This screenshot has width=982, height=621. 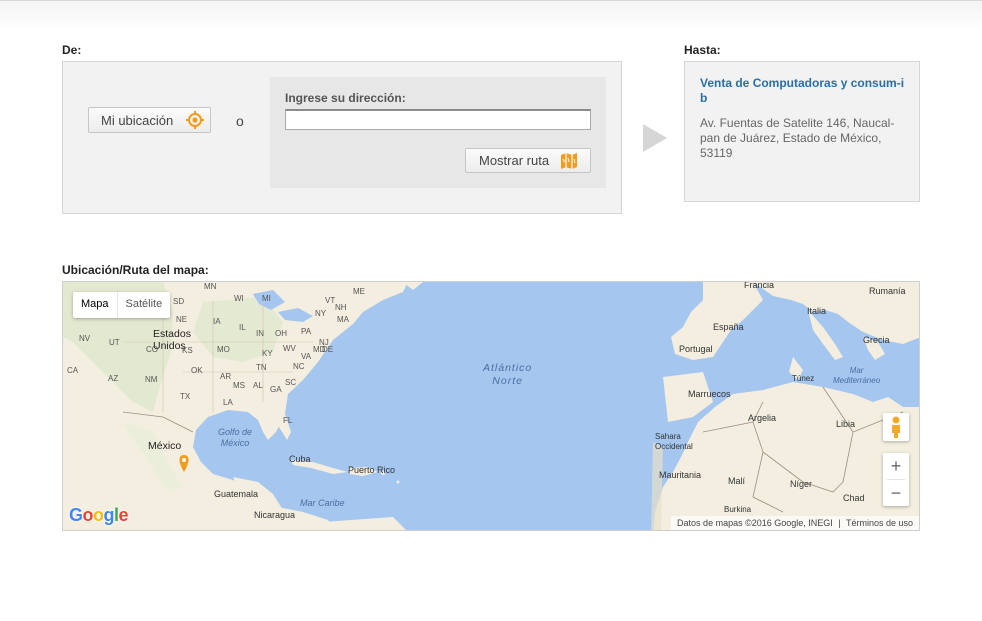 I want to click on show-route-button: Mostrar ruta, so click(x=528, y=160).